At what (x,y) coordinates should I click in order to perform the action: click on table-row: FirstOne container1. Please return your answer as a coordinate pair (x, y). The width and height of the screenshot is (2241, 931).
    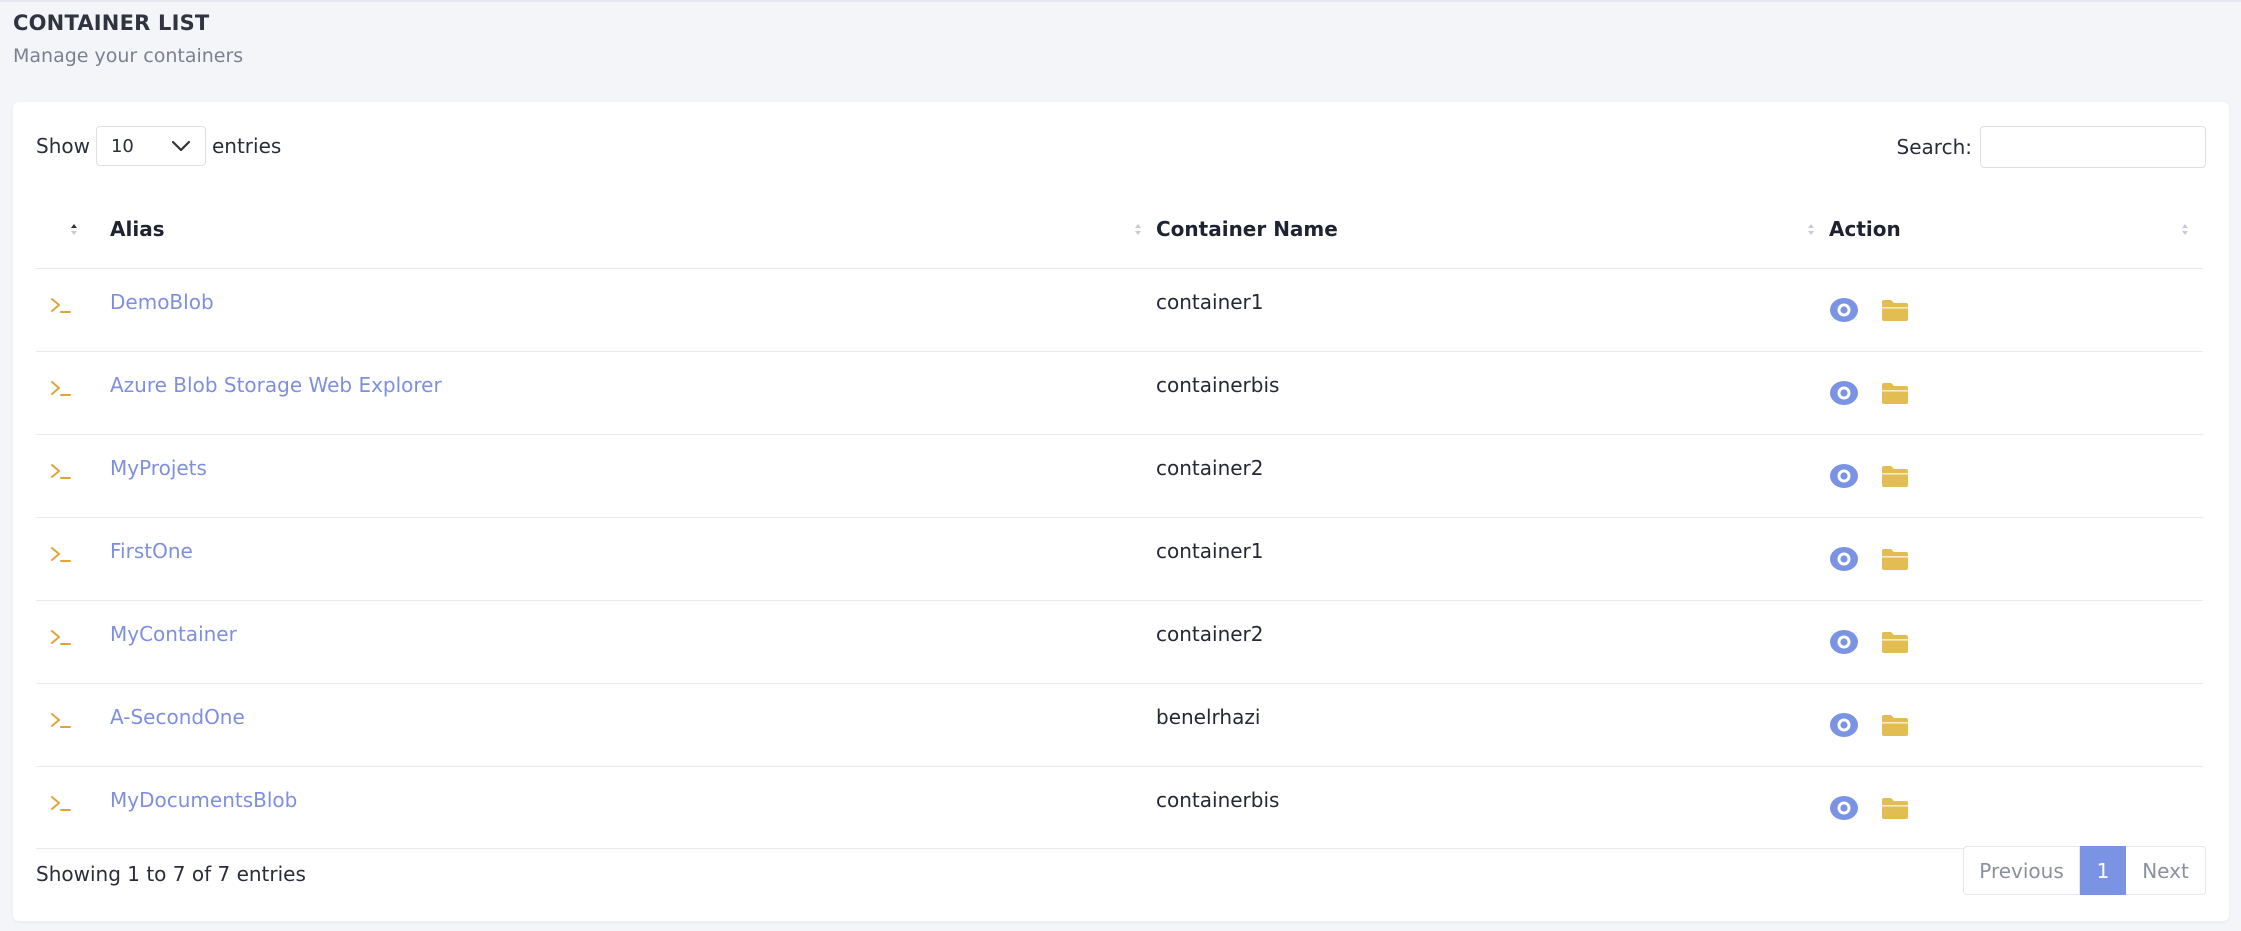
    Looking at the image, I should click on (1119, 559).